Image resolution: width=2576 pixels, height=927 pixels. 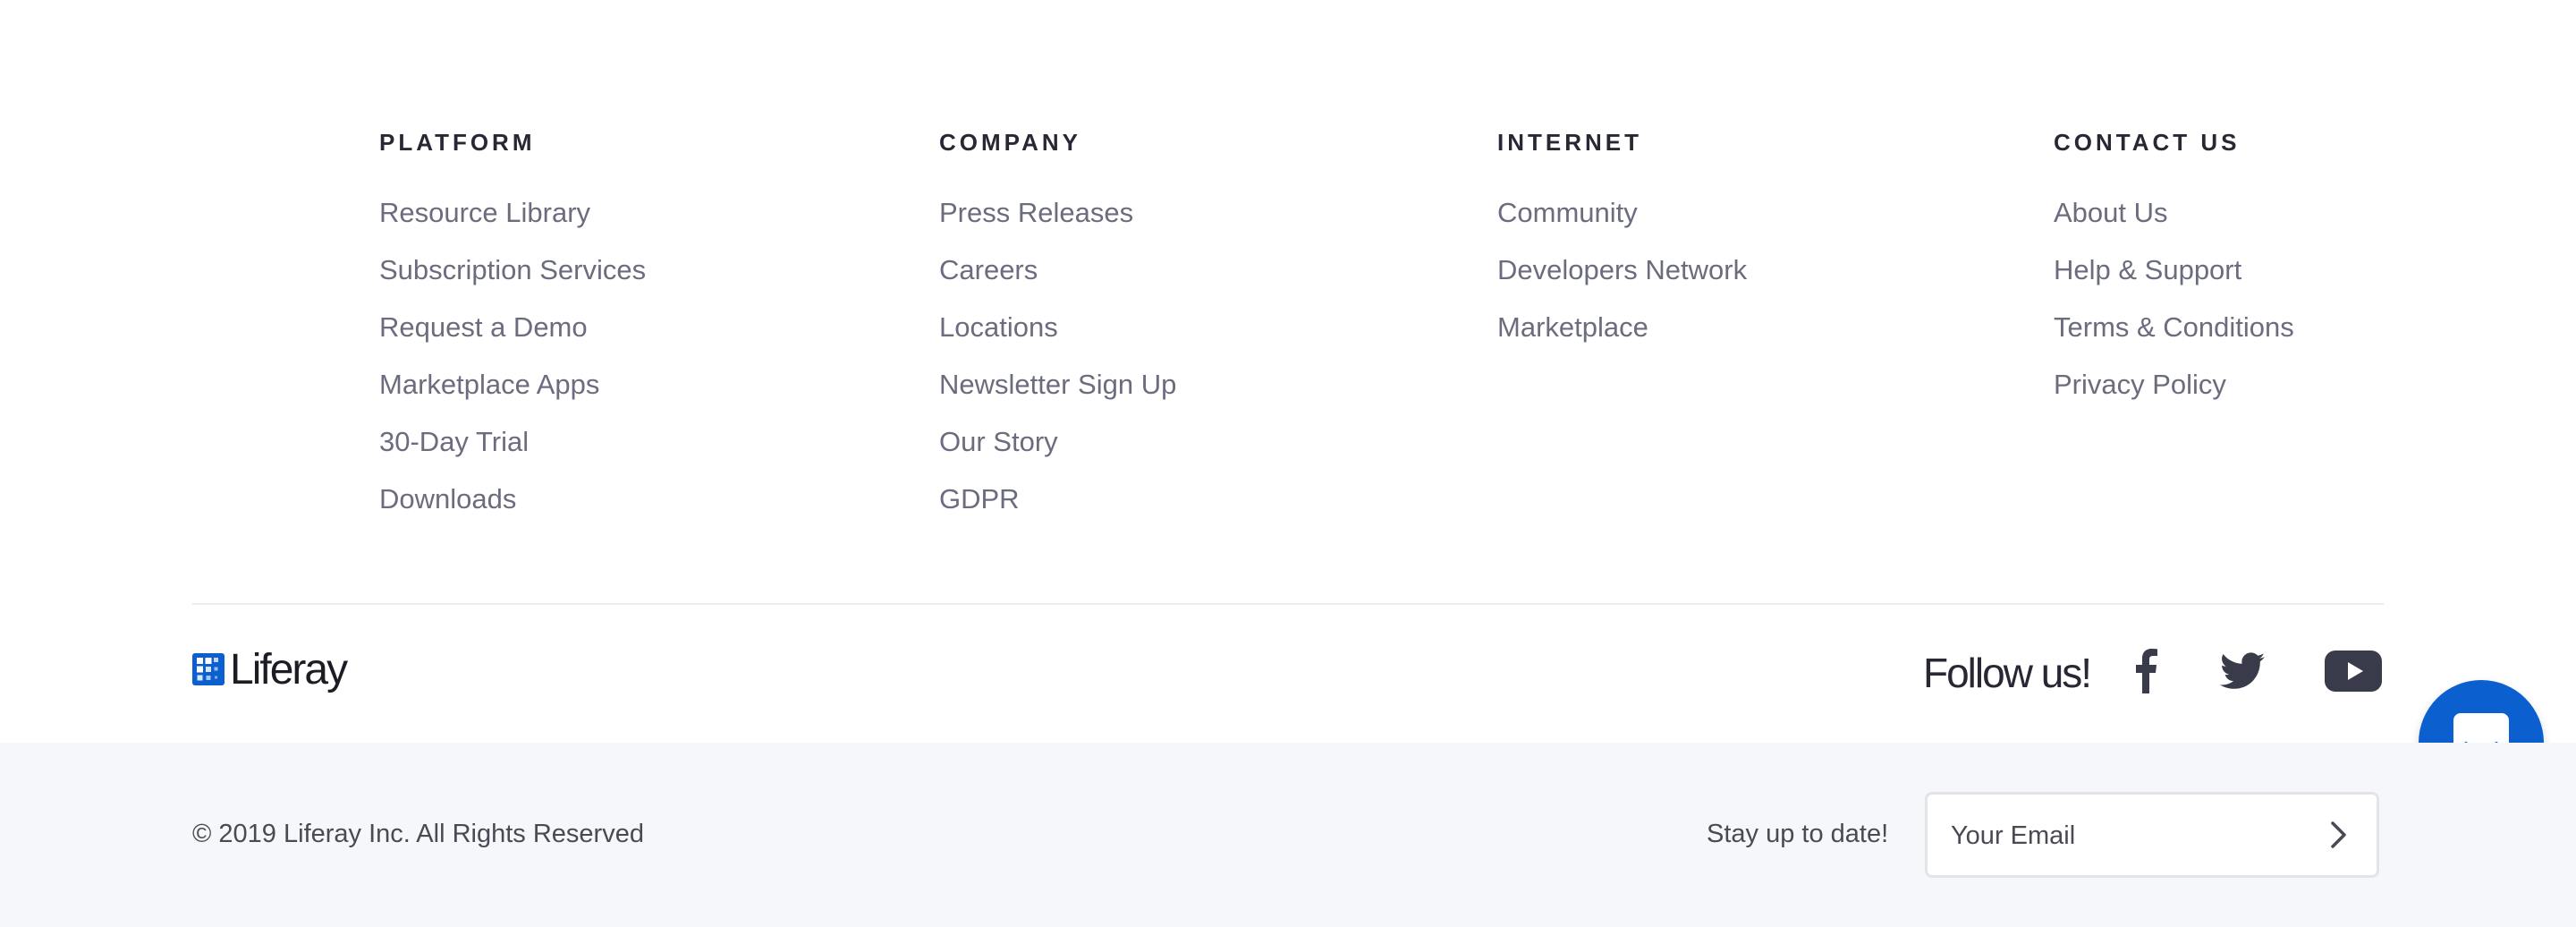 I want to click on footer-link: Careers, so click(x=988, y=269).